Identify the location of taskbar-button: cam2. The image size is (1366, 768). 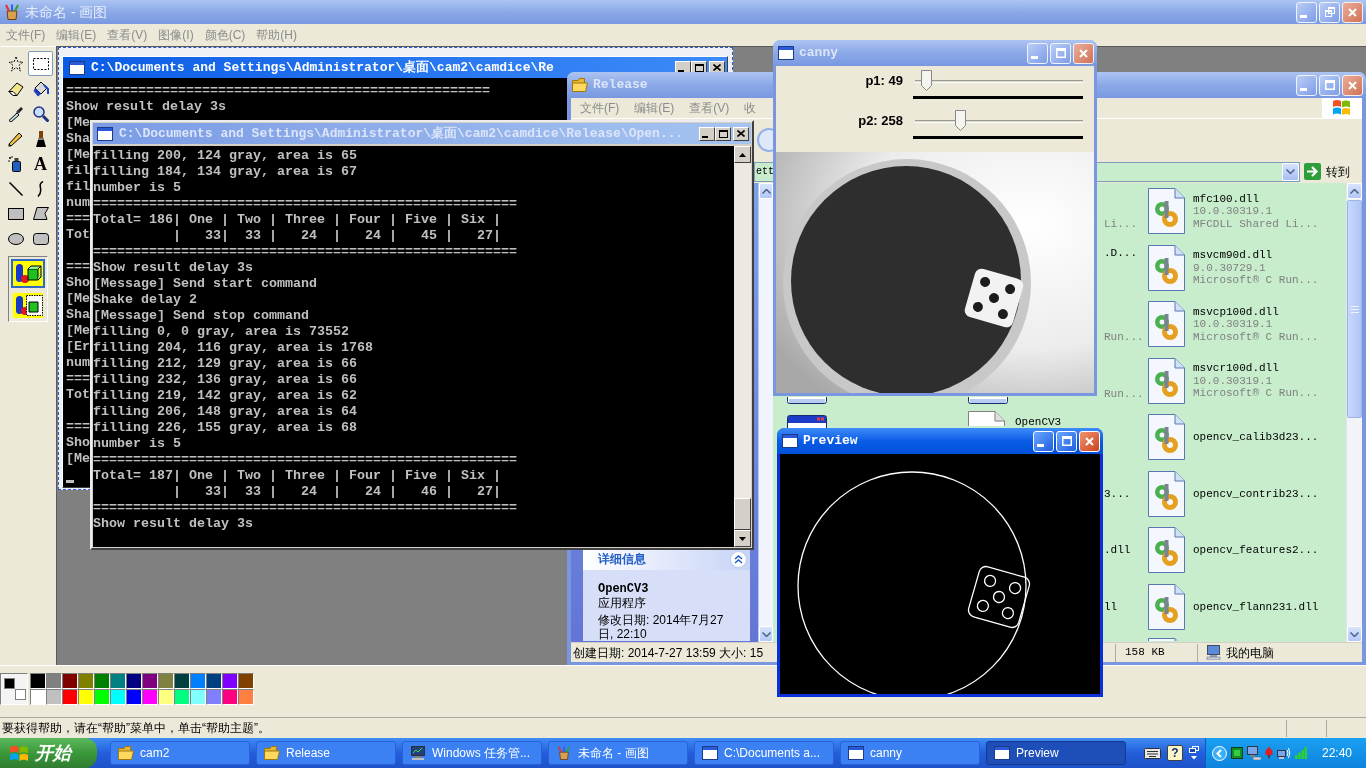
(180, 753).